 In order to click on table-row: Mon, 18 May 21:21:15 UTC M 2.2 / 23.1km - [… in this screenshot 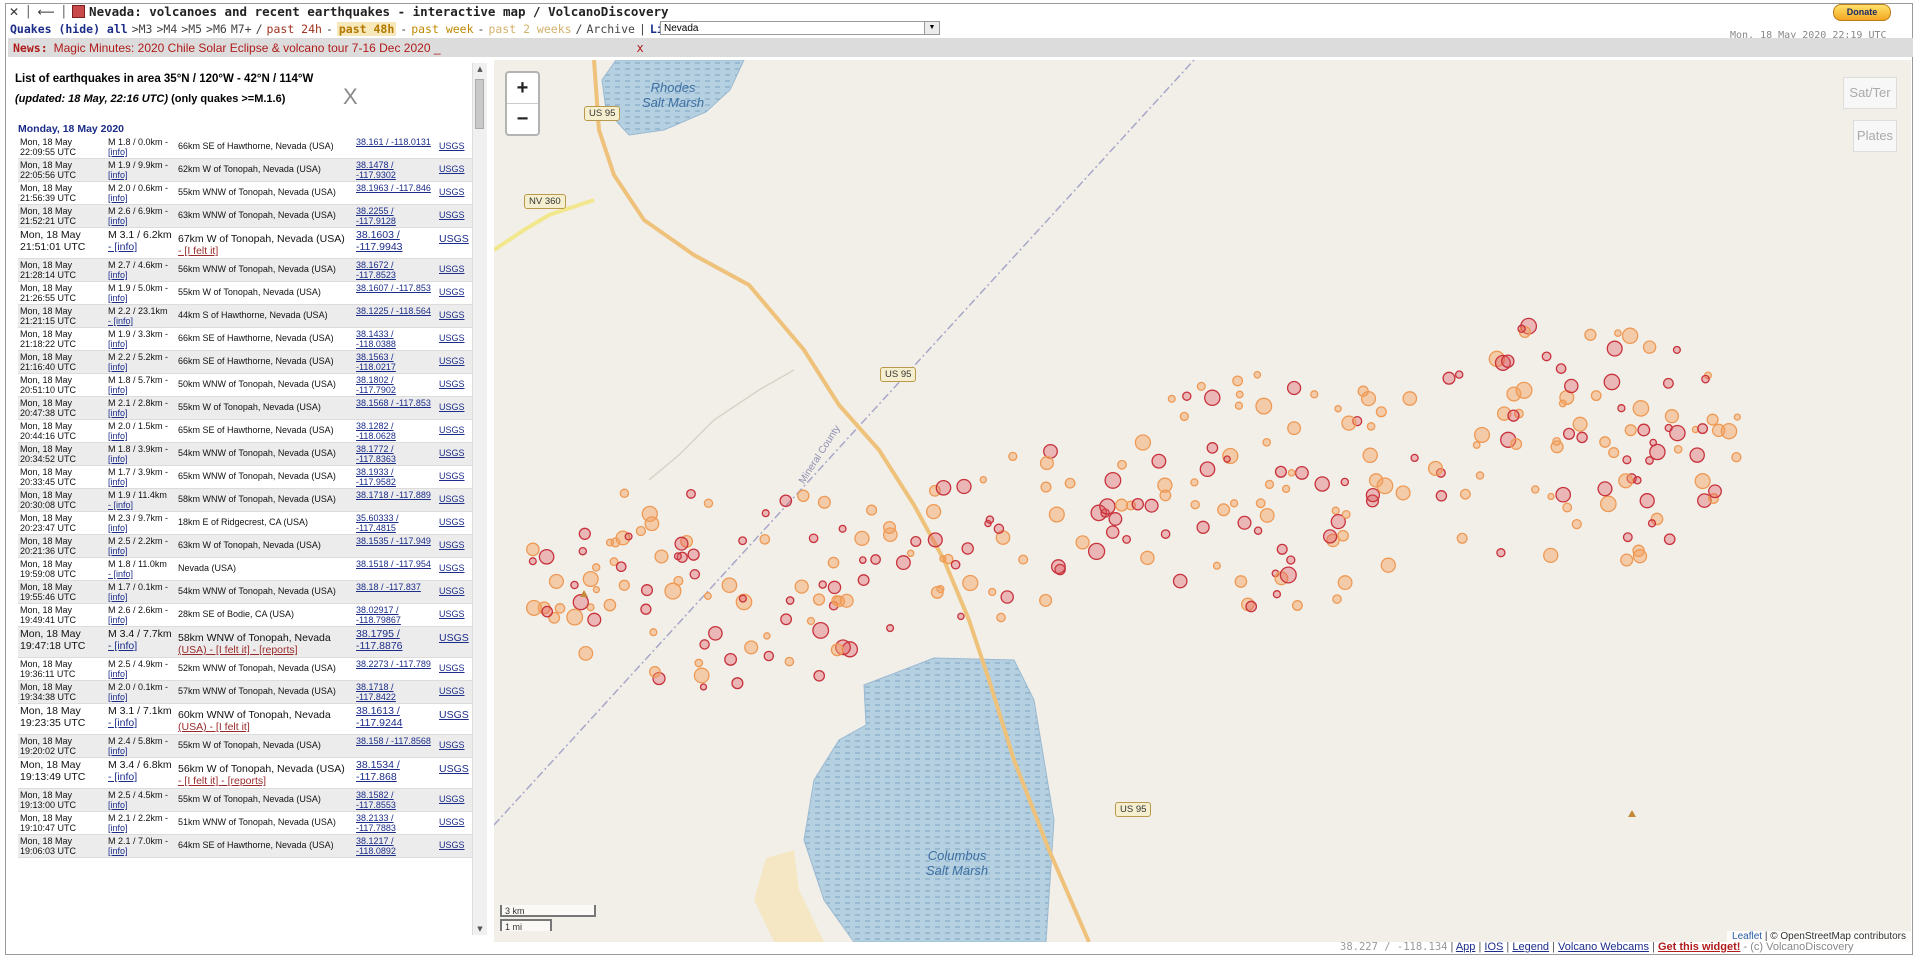, I will do `click(245, 316)`.